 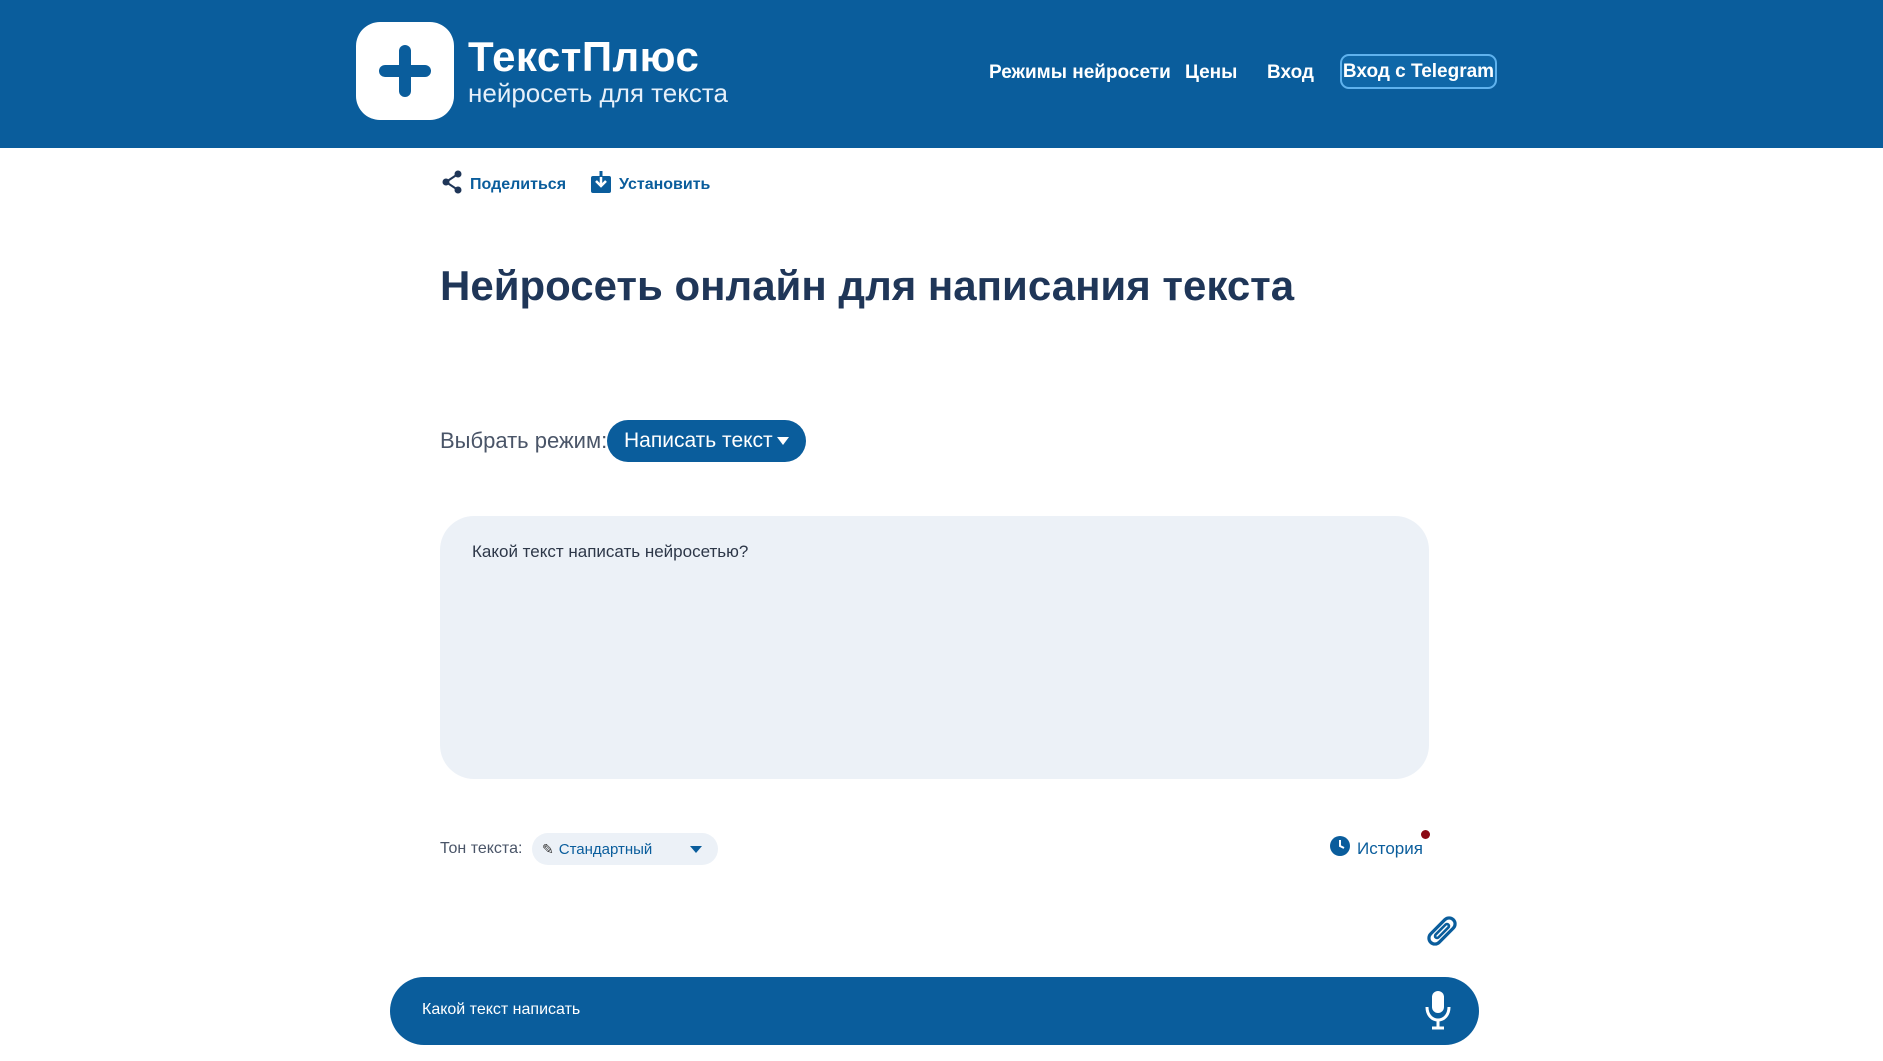 I want to click on mode-label: Выбрать режим:, so click(x=524, y=440).